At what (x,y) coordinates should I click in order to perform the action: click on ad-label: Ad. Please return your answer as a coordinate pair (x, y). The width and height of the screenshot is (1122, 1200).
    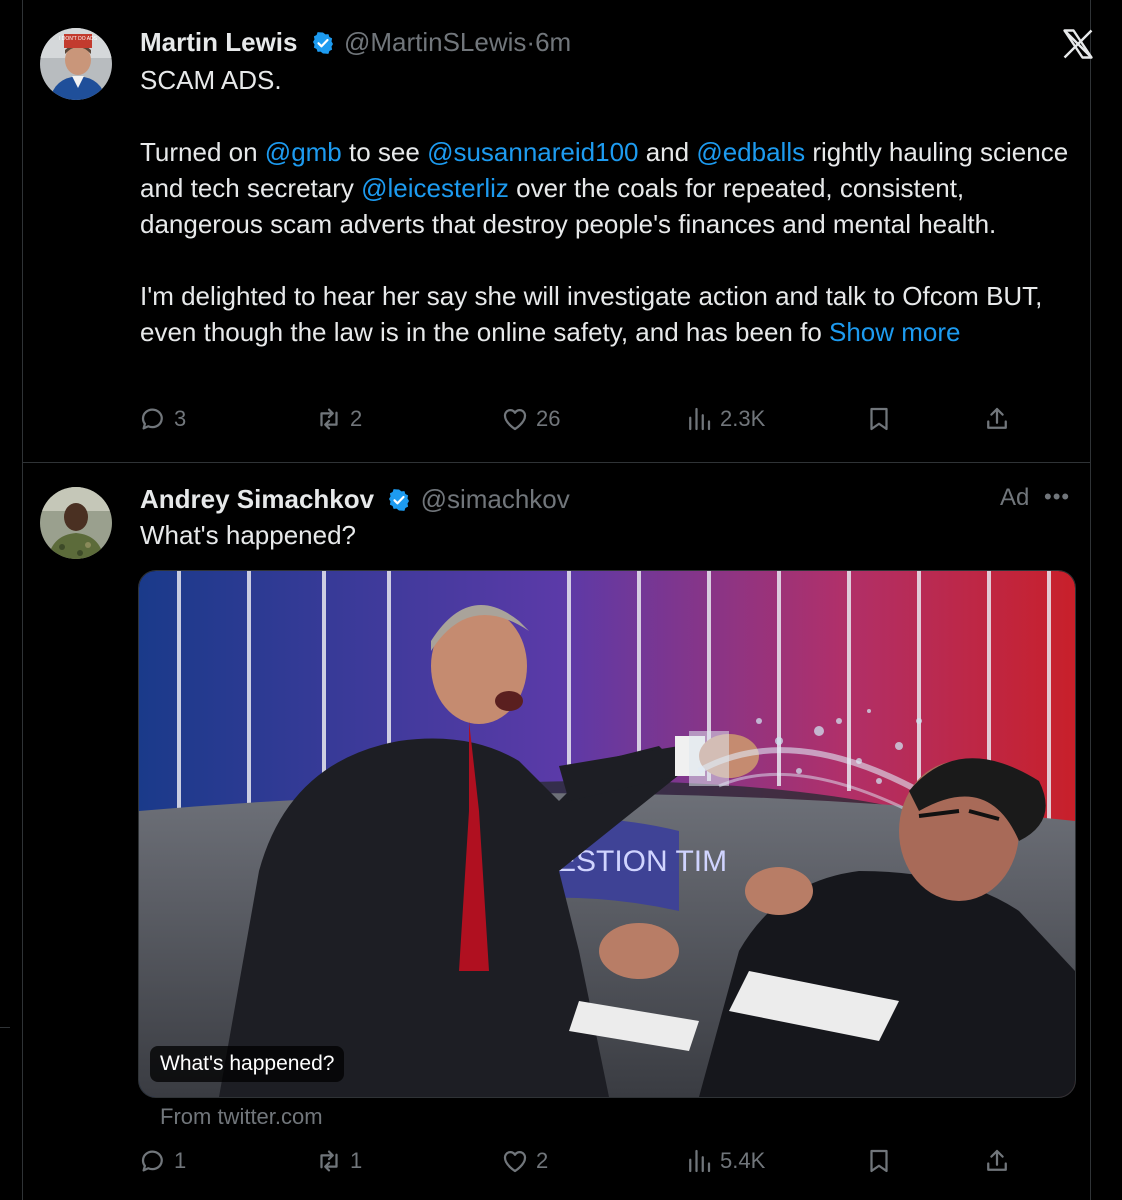
    Looking at the image, I should click on (1015, 497).